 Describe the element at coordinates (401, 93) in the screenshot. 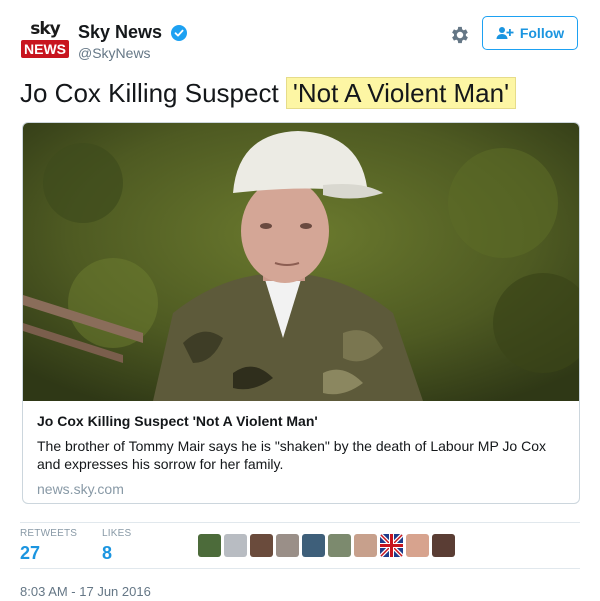

I see `tweet-text-highlight: 'Not A Violent Man'` at that location.